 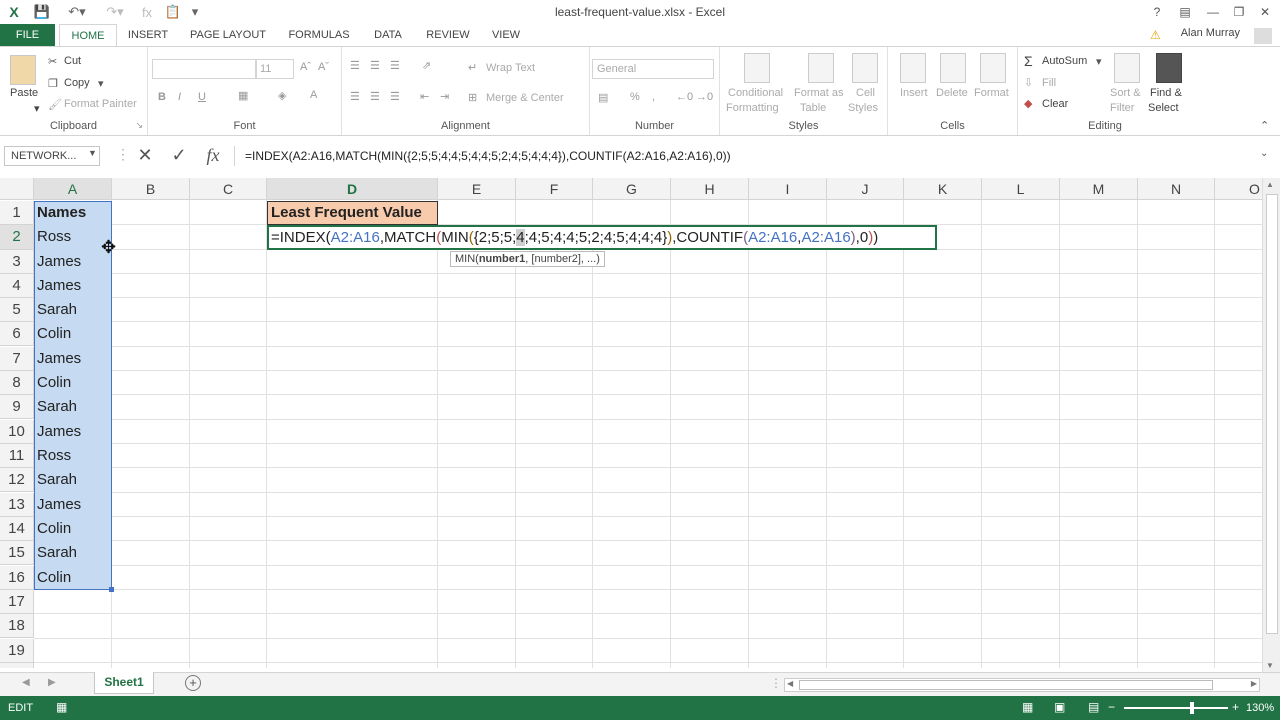 What do you see at coordinates (757, 68) in the screenshot?
I see `conditional-formatting-icon` at bounding box center [757, 68].